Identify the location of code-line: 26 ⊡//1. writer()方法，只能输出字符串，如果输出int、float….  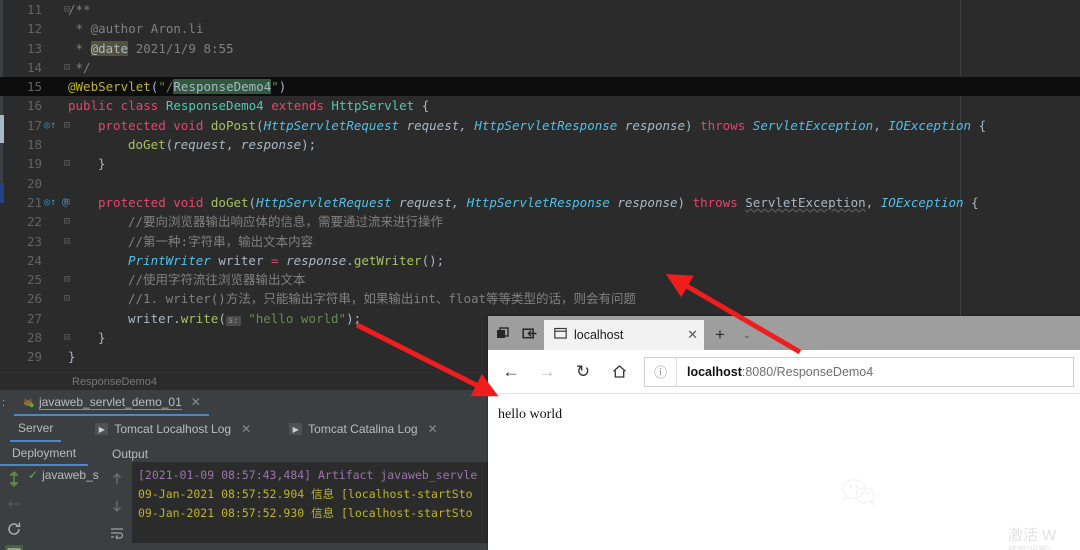
(540, 298).